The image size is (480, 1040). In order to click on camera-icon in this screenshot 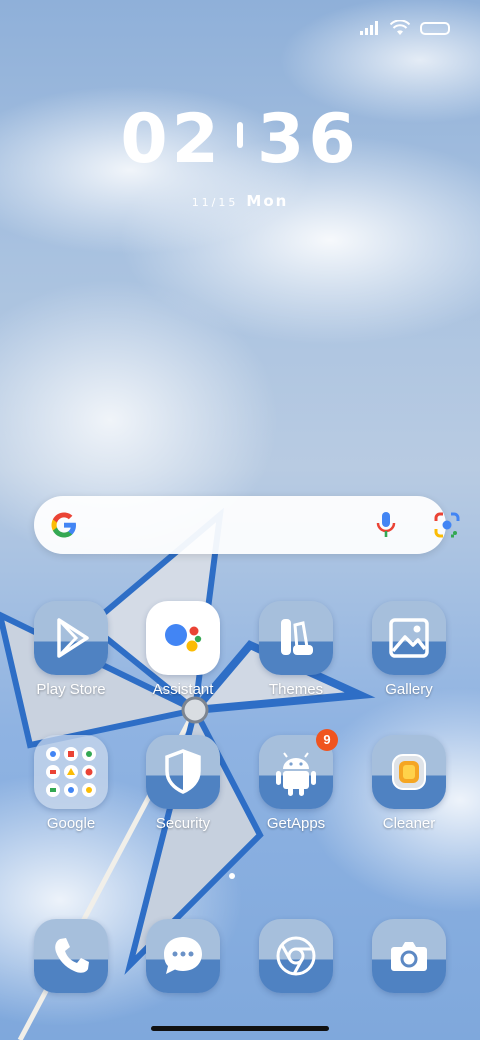, I will do `click(409, 956)`.